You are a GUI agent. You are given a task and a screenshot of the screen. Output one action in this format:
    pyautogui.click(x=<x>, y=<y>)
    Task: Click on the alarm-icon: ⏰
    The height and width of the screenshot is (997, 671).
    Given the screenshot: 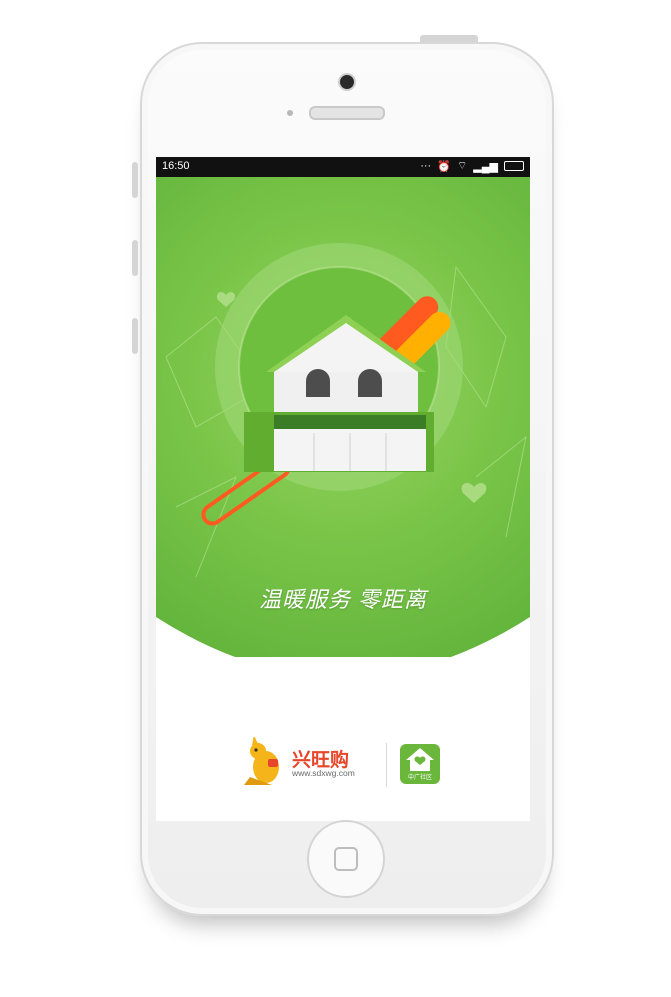 What is the action you would take?
    pyautogui.click(x=444, y=166)
    